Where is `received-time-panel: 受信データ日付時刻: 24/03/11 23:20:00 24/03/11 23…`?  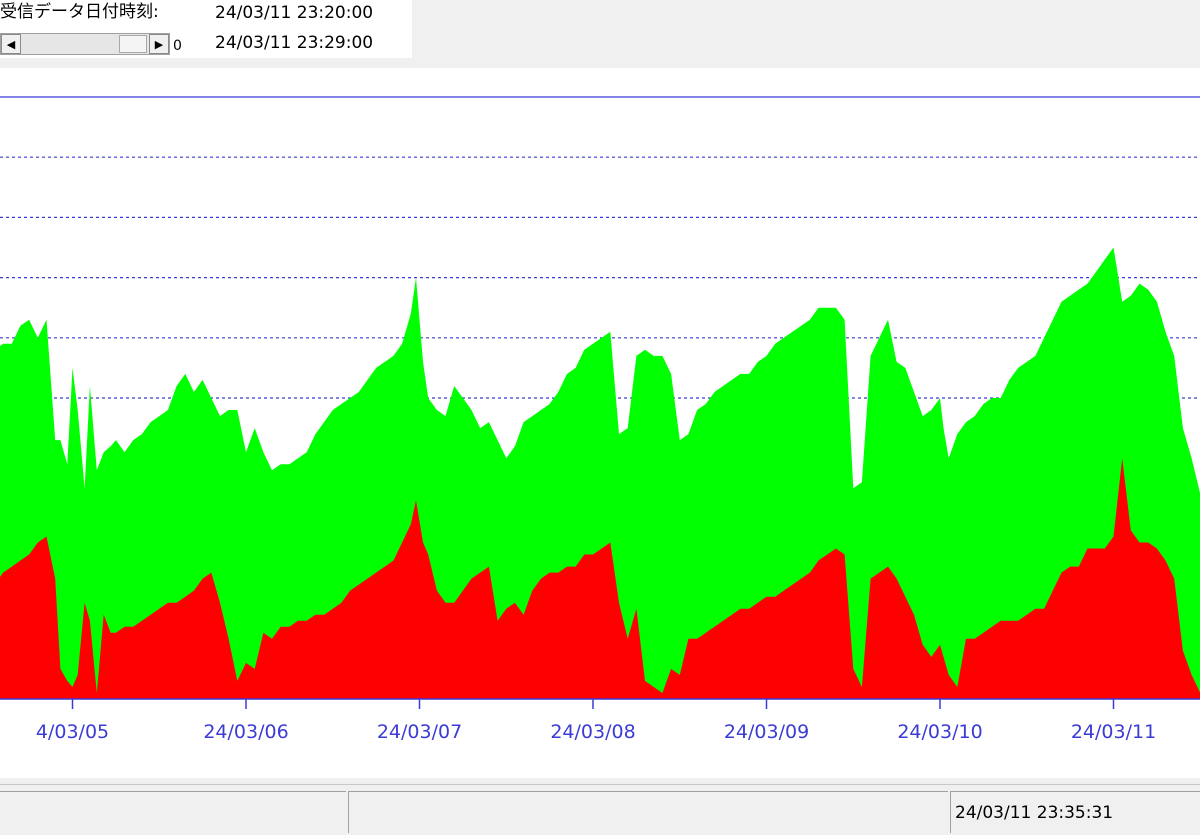 received-time-panel: 受信データ日付時刻: 24/03/11 23:20:00 24/03/11 23… is located at coordinates (206, 29).